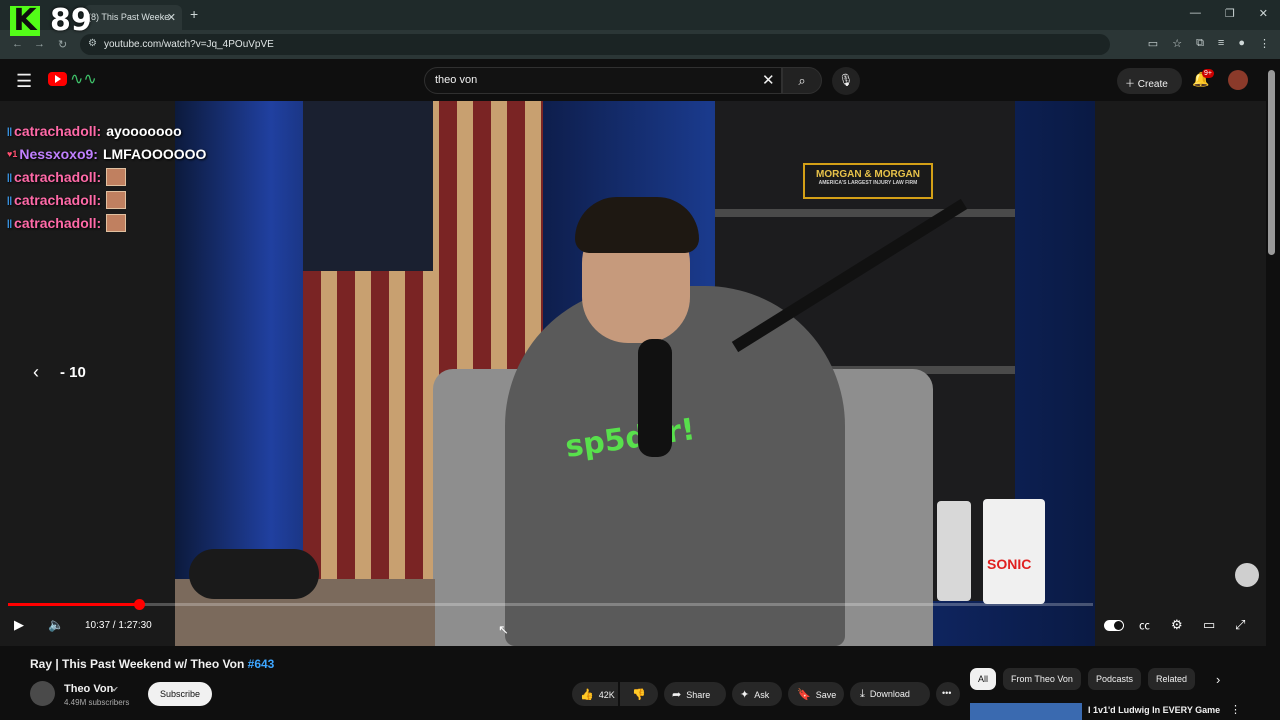 The image size is (1280, 720). I want to click on drink-can, so click(954, 551).